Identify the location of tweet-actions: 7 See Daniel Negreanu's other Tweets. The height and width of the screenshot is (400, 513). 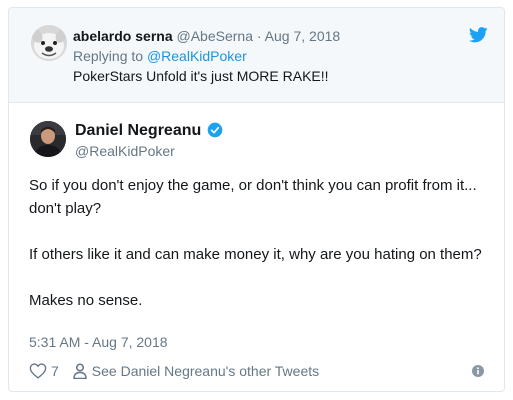
(174, 371).